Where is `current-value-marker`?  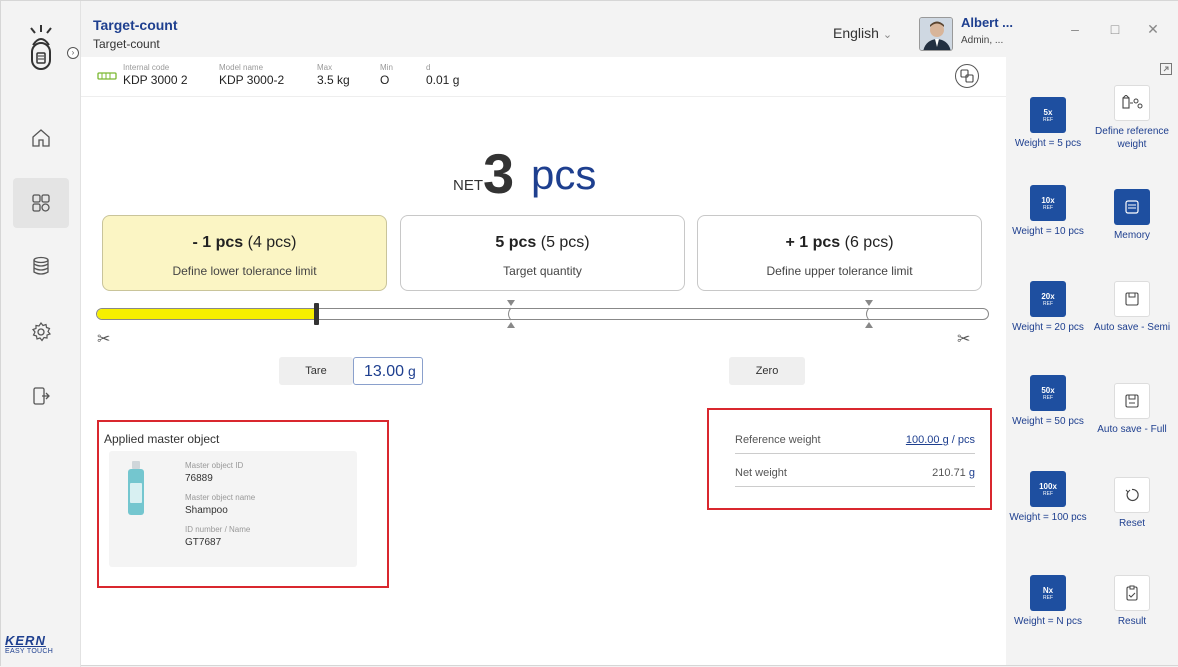
current-value-marker is located at coordinates (316, 314).